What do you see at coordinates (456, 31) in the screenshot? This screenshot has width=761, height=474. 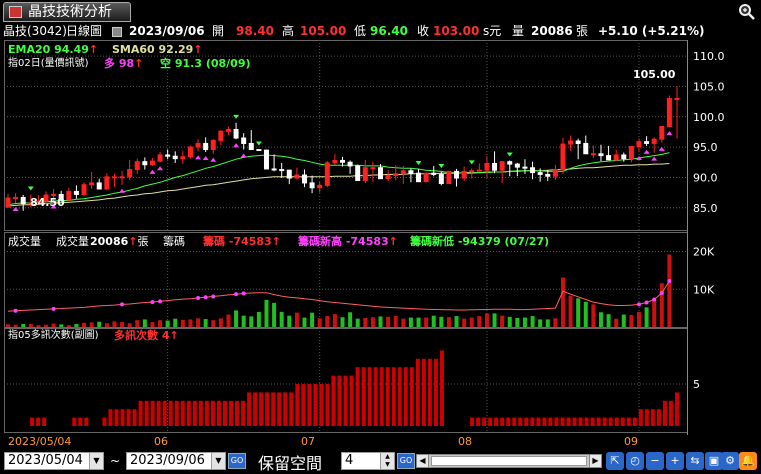 I see `close-value: 103.00` at bounding box center [456, 31].